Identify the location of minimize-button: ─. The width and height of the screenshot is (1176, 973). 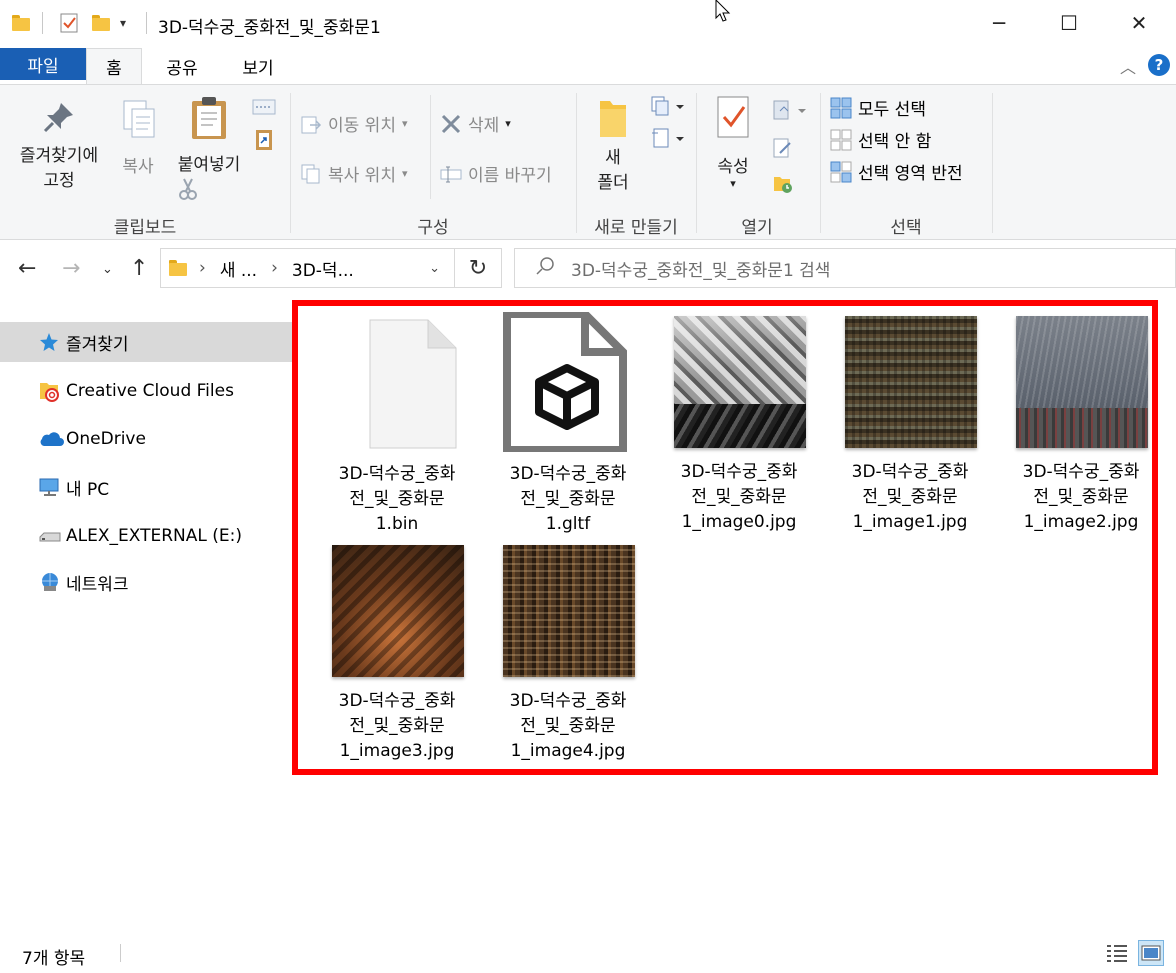
(999, 23).